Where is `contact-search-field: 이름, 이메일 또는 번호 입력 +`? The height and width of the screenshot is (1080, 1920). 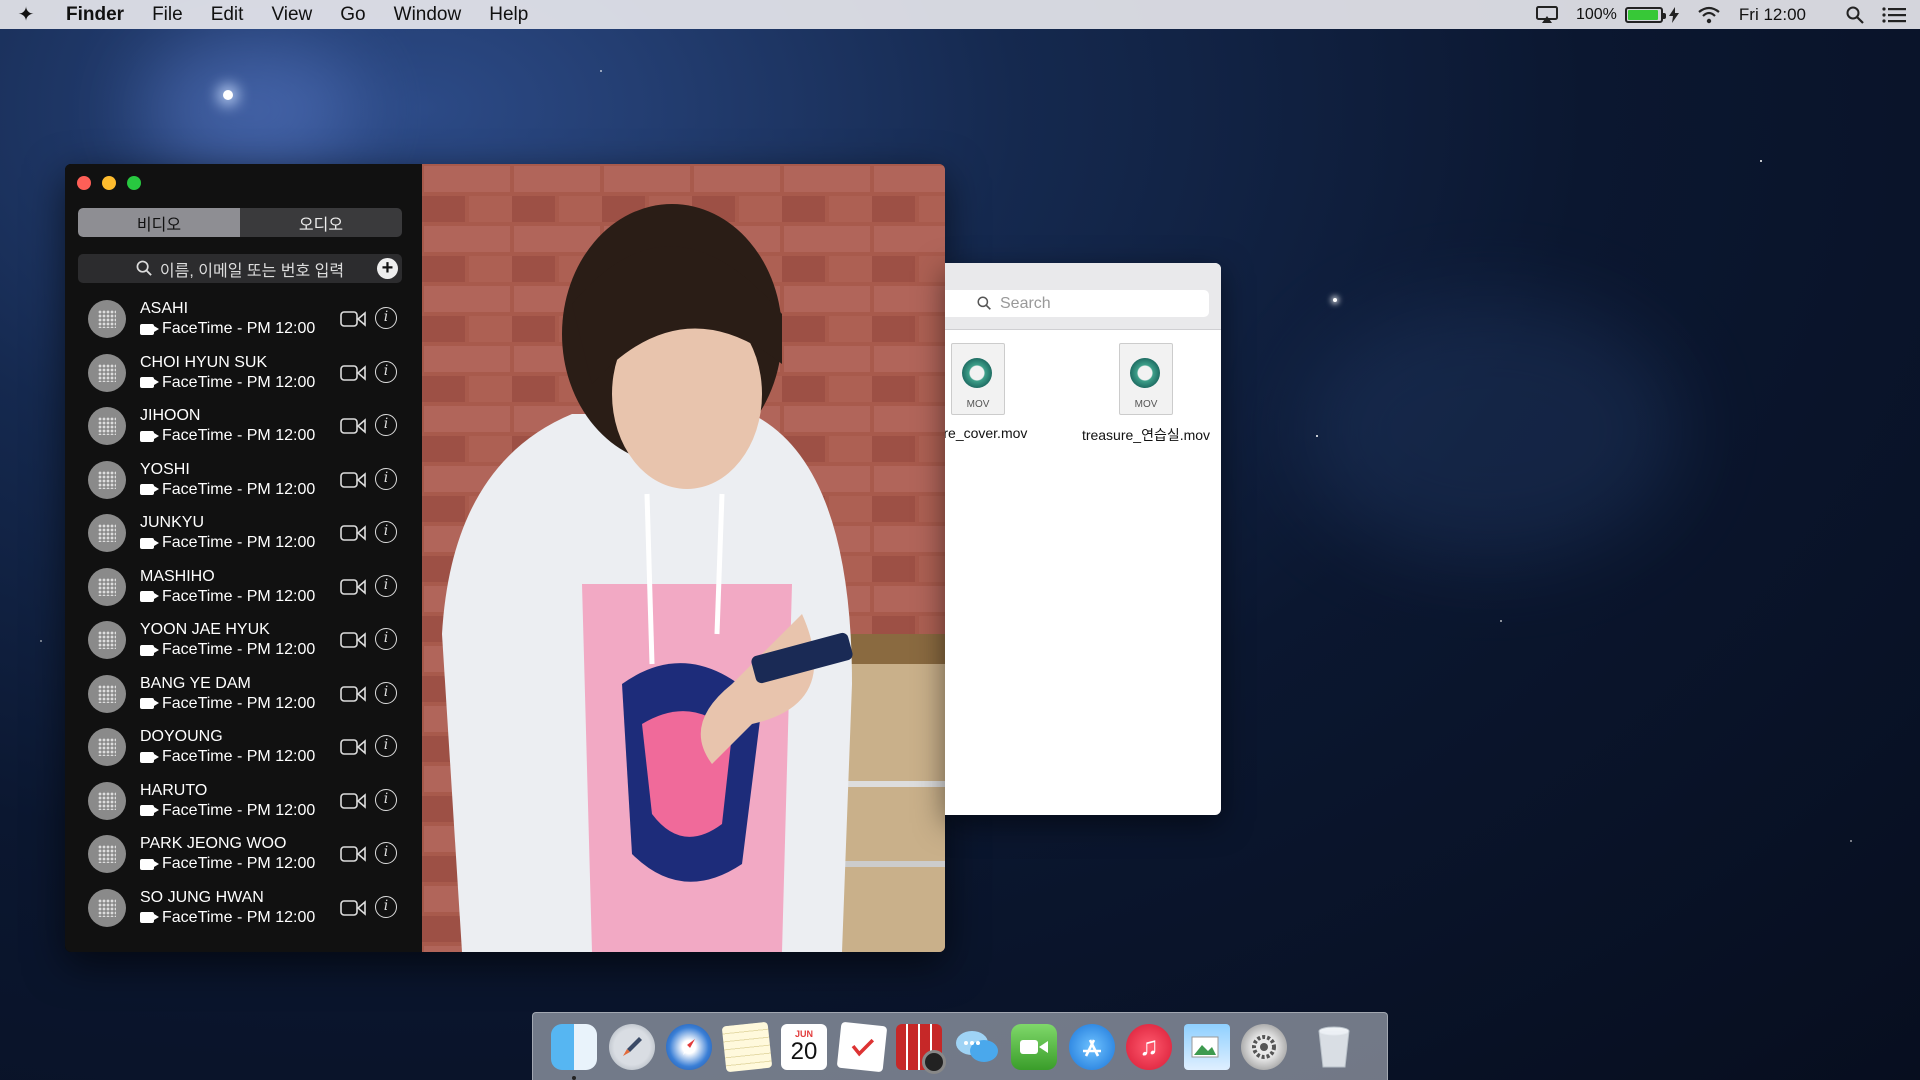 contact-search-field: 이름, 이메일 또는 번호 입력 + is located at coordinates (240, 268).